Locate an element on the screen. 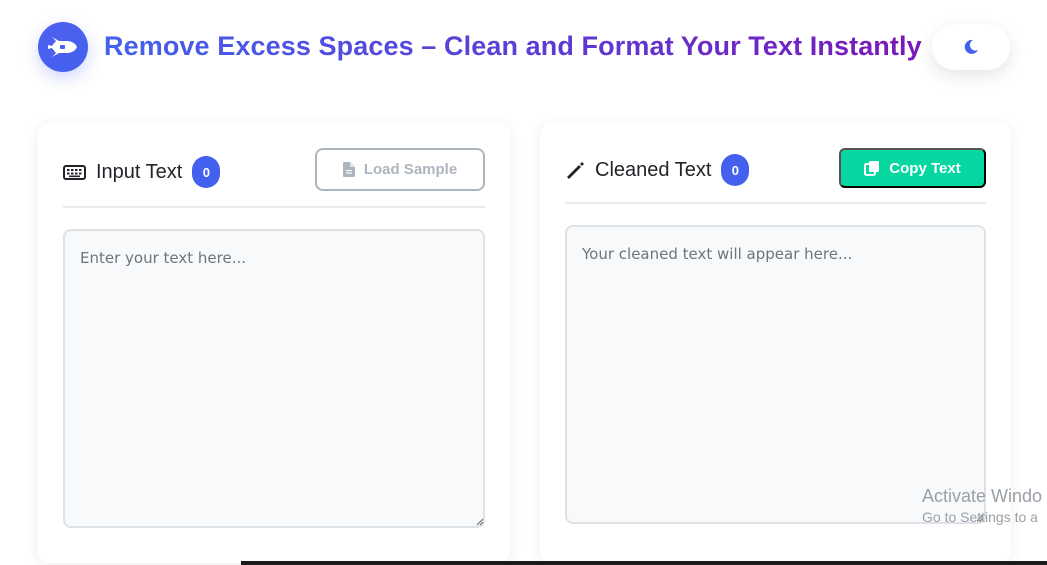 The height and width of the screenshot is (565, 1047). moon-icon is located at coordinates (971, 46).